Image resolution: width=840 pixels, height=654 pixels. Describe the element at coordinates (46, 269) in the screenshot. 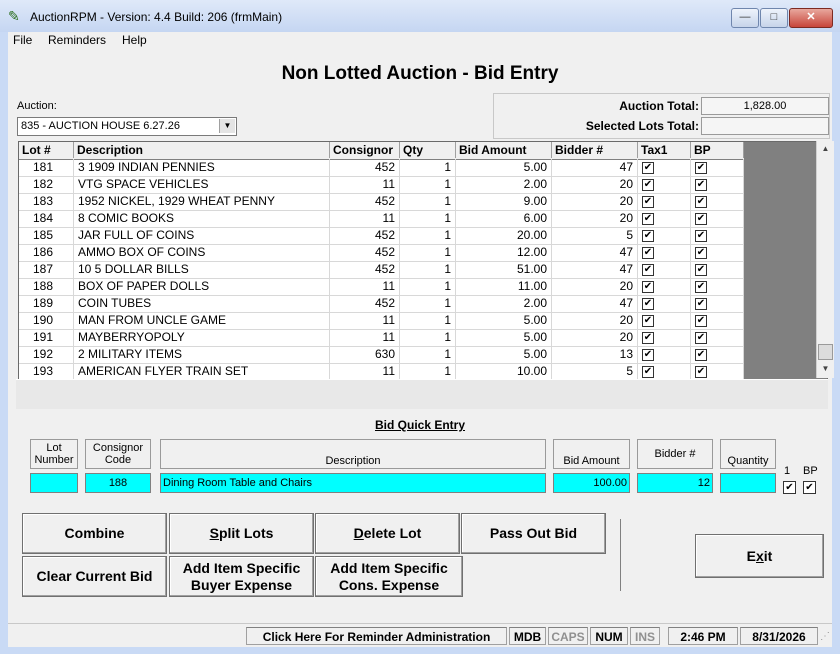

I see `cell-lot: 187` at that location.